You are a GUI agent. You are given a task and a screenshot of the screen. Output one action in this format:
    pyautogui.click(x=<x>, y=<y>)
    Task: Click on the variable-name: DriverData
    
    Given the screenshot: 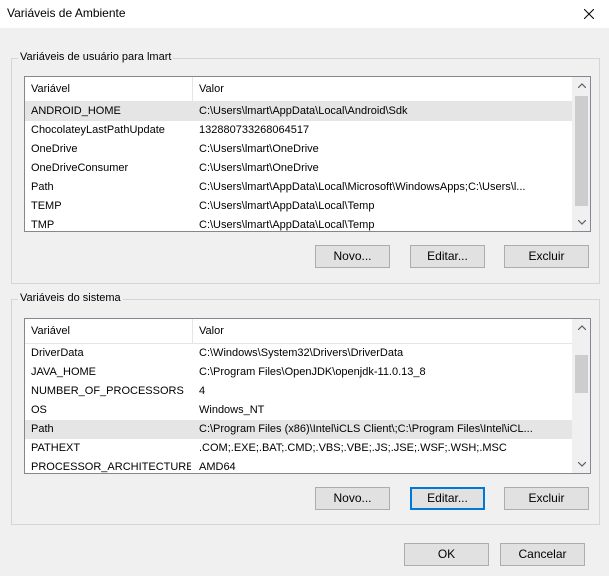 What is the action you would take?
    pyautogui.click(x=57, y=353)
    